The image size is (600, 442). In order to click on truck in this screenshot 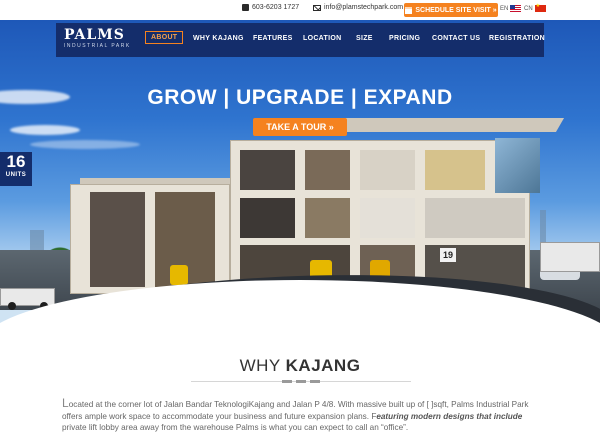, I will do `click(570, 257)`.